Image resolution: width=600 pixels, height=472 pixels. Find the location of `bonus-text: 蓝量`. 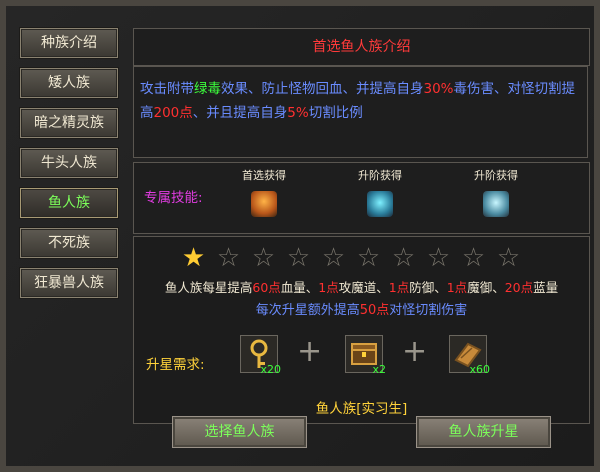

bonus-text: 蓝量 is located at coordinates (546, 287).